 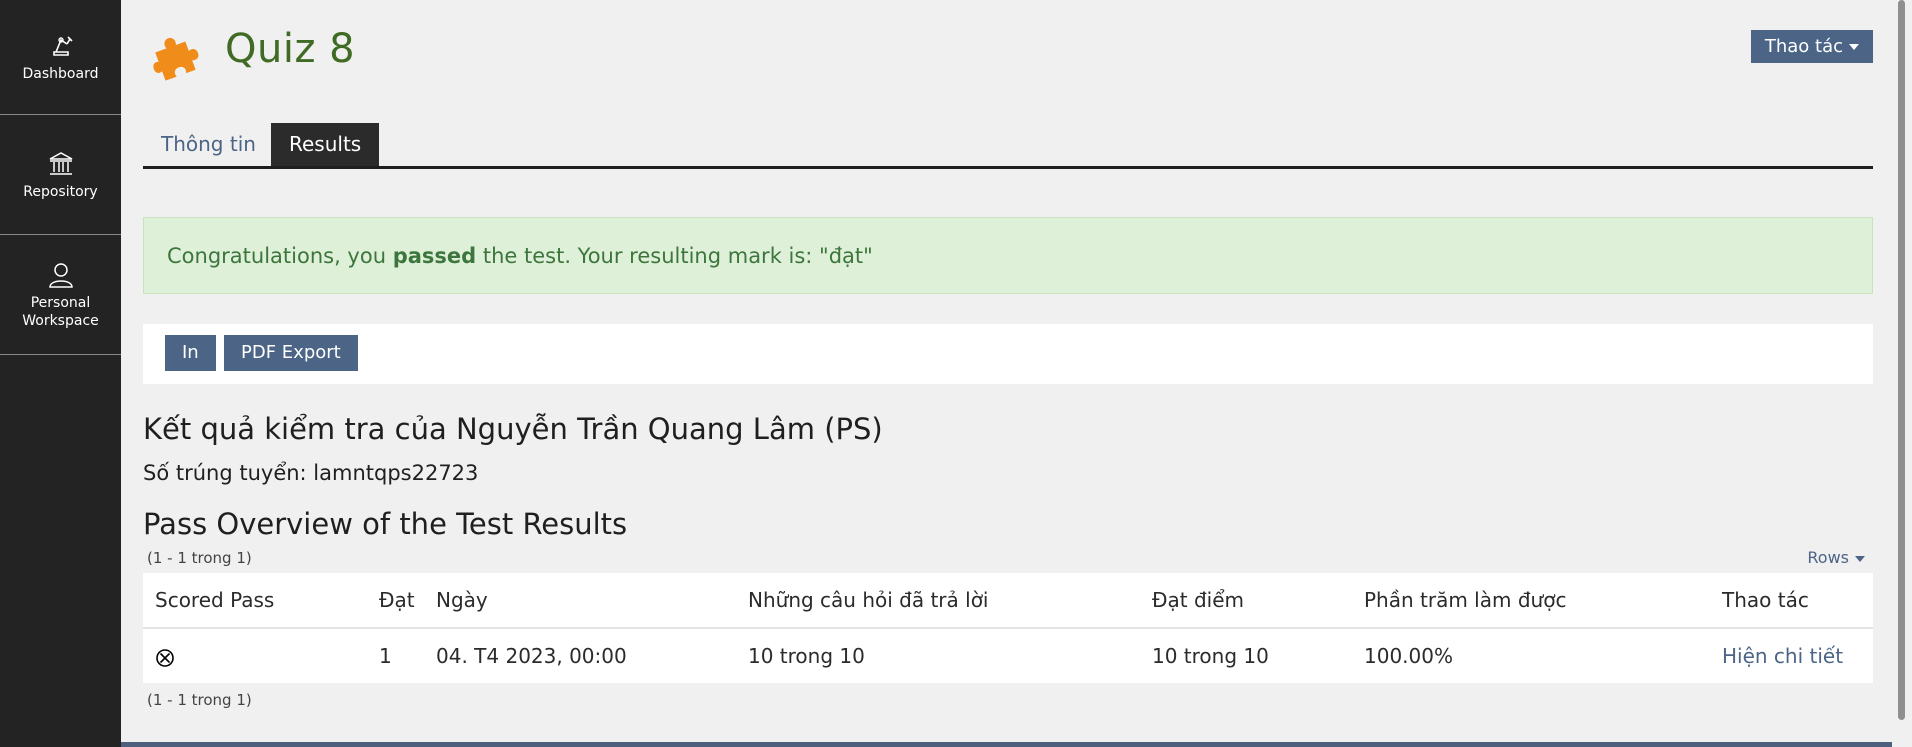 I want to click on sidebar-item-repository: Repository, so click(x=60, y=175).